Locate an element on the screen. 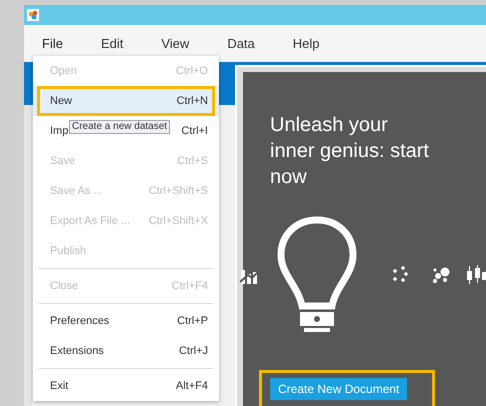 This screenshot has width=486, height=406. box-plot-icon is located at coordinates (476, 275).